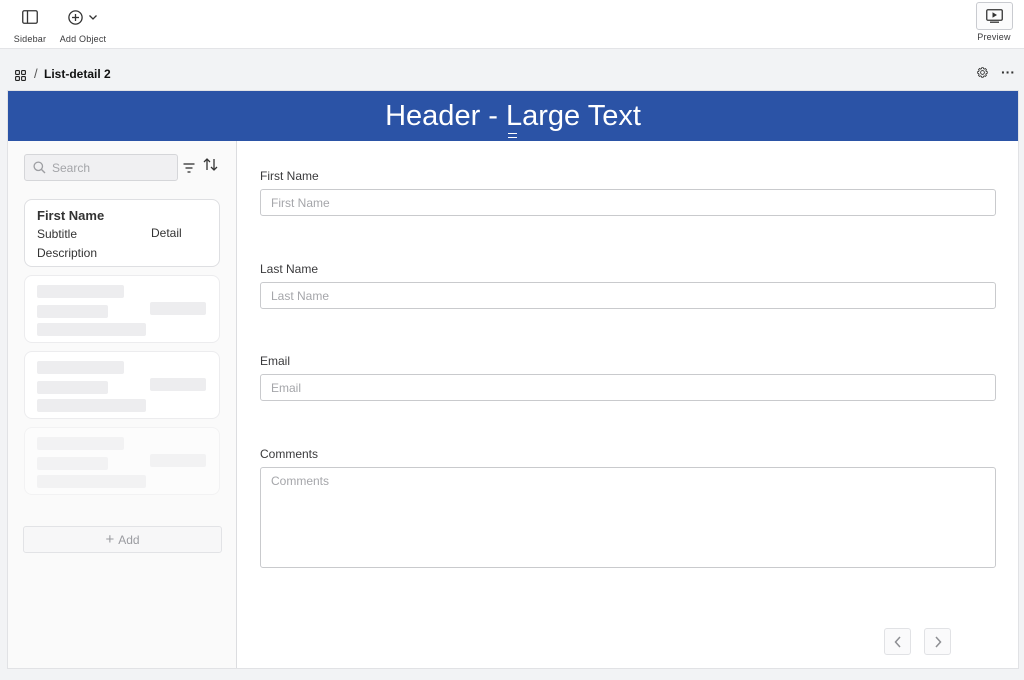 The image size is (1024, 680). I want to click on comments-placeholder: Comments, so click(300, 481).